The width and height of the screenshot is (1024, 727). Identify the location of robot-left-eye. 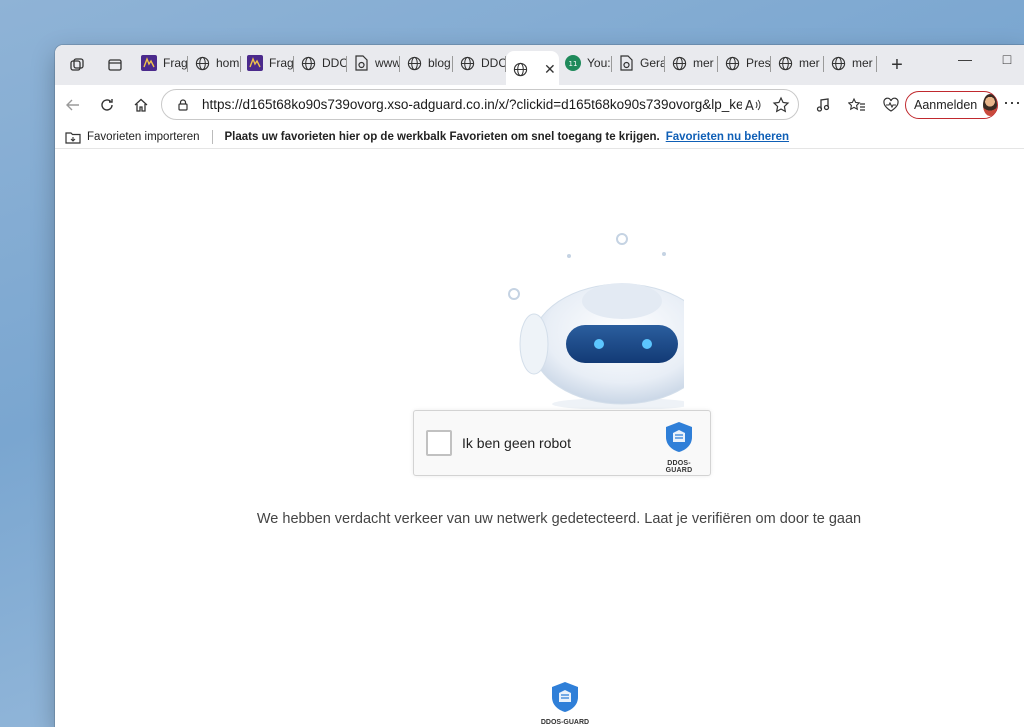
(599, 344).